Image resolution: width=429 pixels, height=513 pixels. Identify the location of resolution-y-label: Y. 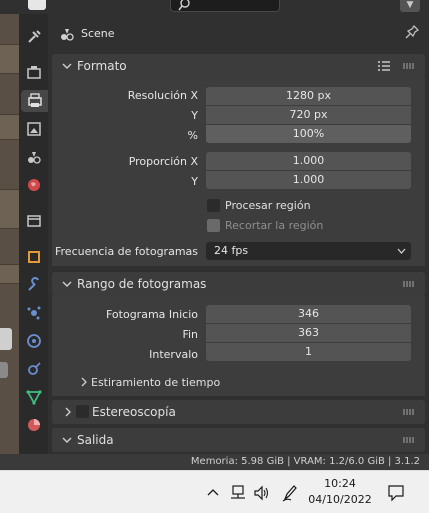
(194, 115).